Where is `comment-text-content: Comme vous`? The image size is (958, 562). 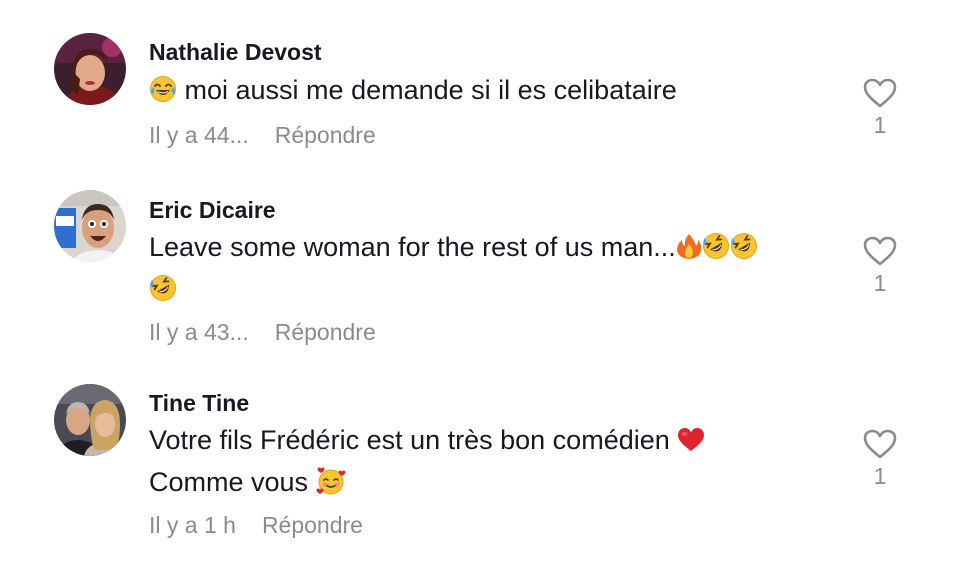
comment-text-content: Comme vous is located at coordinates (229, 482).